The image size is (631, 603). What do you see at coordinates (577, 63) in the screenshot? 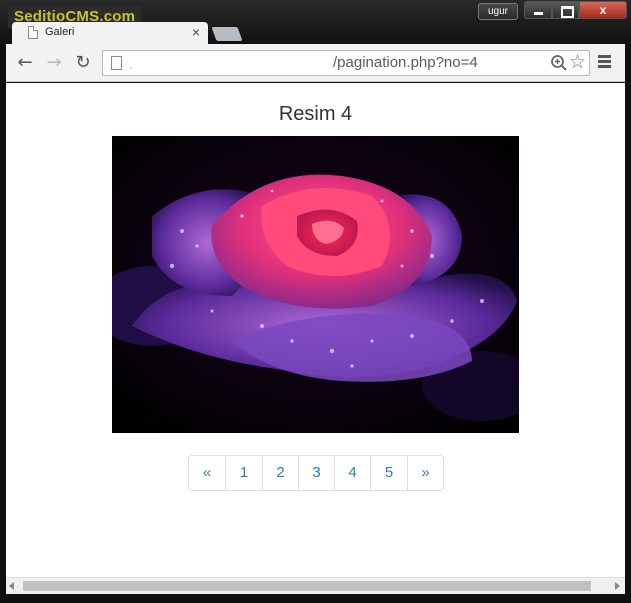
I see `bookmark-star-icon: ☆` at bounding box center [577, 63].